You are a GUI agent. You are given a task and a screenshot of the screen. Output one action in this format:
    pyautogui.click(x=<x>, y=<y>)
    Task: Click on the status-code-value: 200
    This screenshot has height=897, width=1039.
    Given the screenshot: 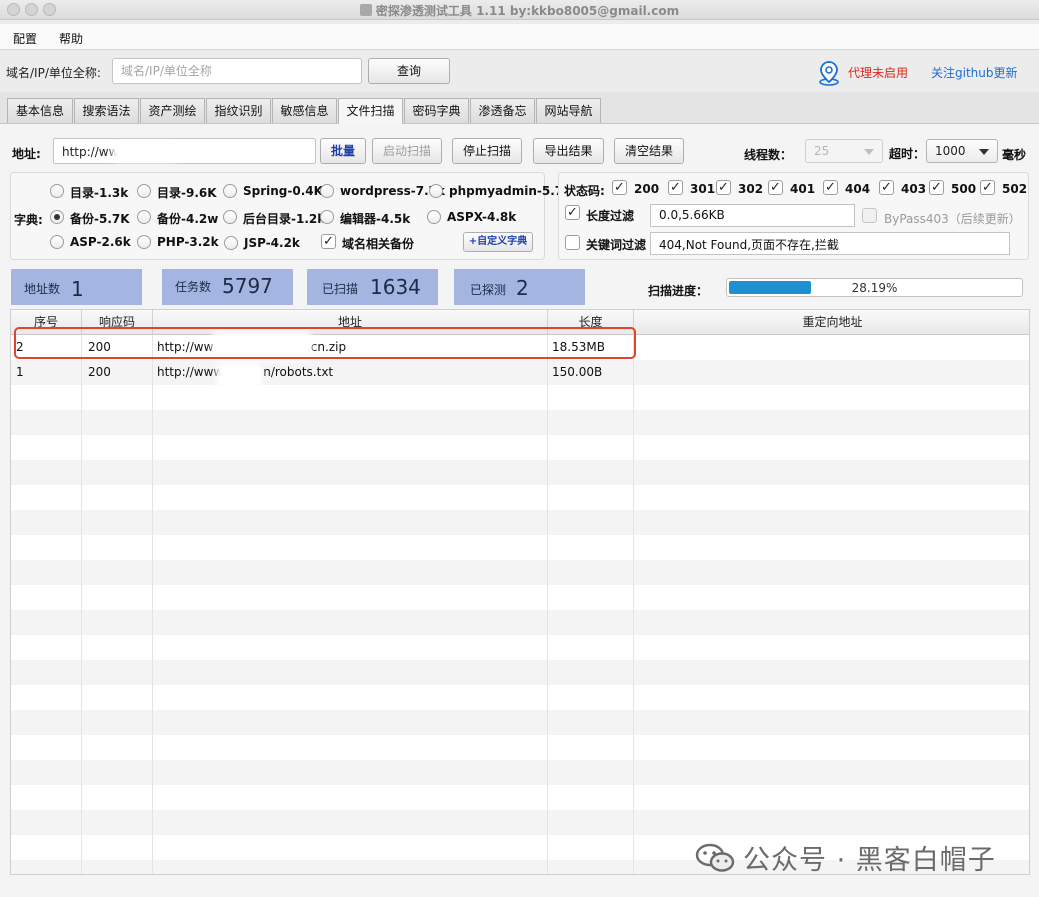 What is the action you would take?
    pyautogui.click(x=647, y=189)
    